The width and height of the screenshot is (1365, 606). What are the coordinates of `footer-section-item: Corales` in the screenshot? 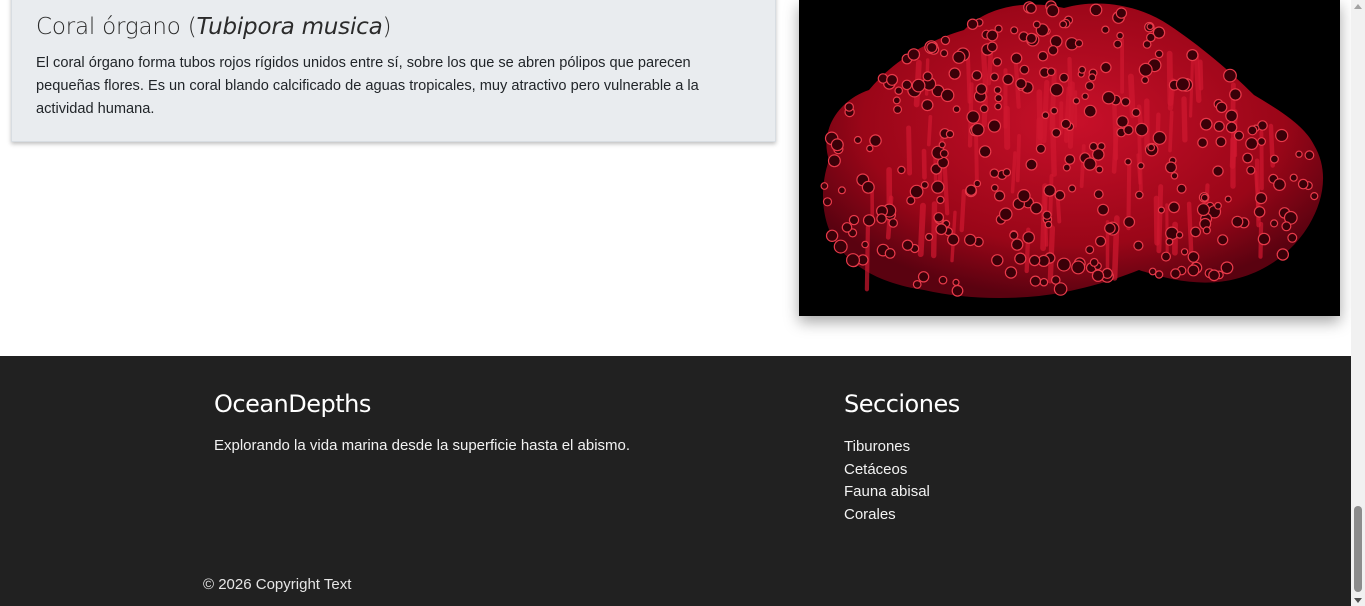 It's located at (887, 515).